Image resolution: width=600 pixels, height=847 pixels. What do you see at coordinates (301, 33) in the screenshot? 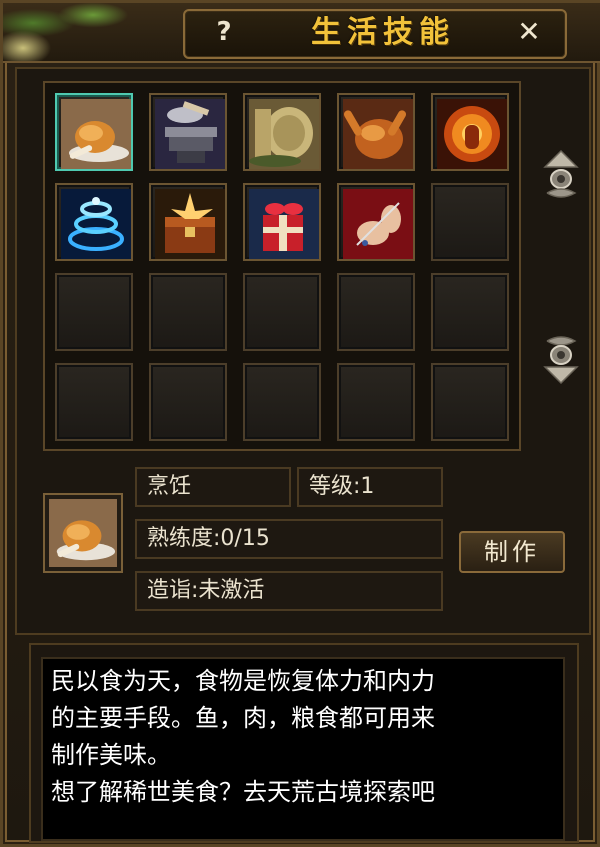
I see `title-bar: ? 生活技能 ✕` at bounding box center [301, 33].